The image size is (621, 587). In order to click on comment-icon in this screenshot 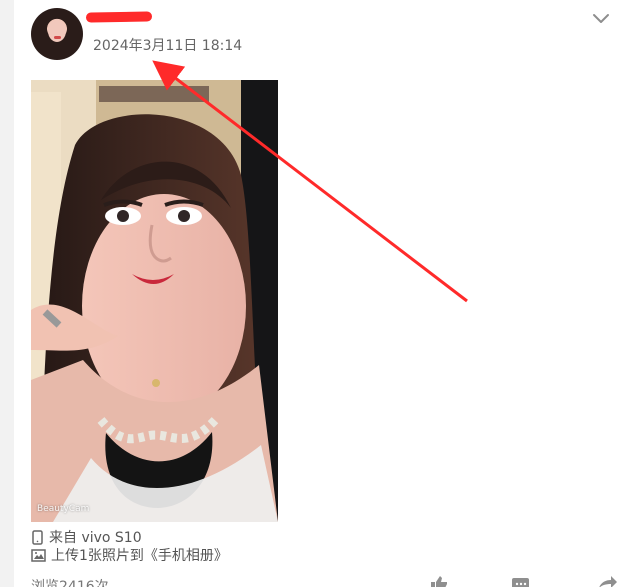, I will do `click(520, 582)`.